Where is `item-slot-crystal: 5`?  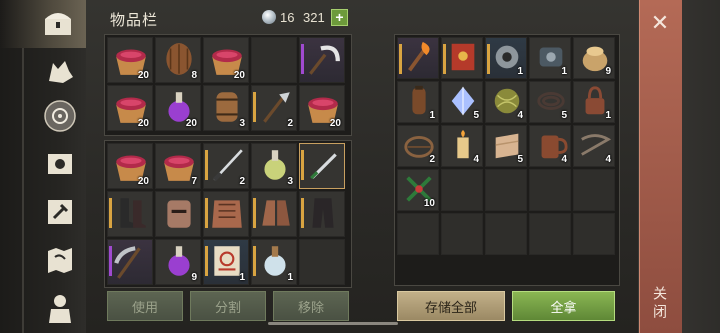 item-slot-crystal: 5 is located at coordinates (462, 102).